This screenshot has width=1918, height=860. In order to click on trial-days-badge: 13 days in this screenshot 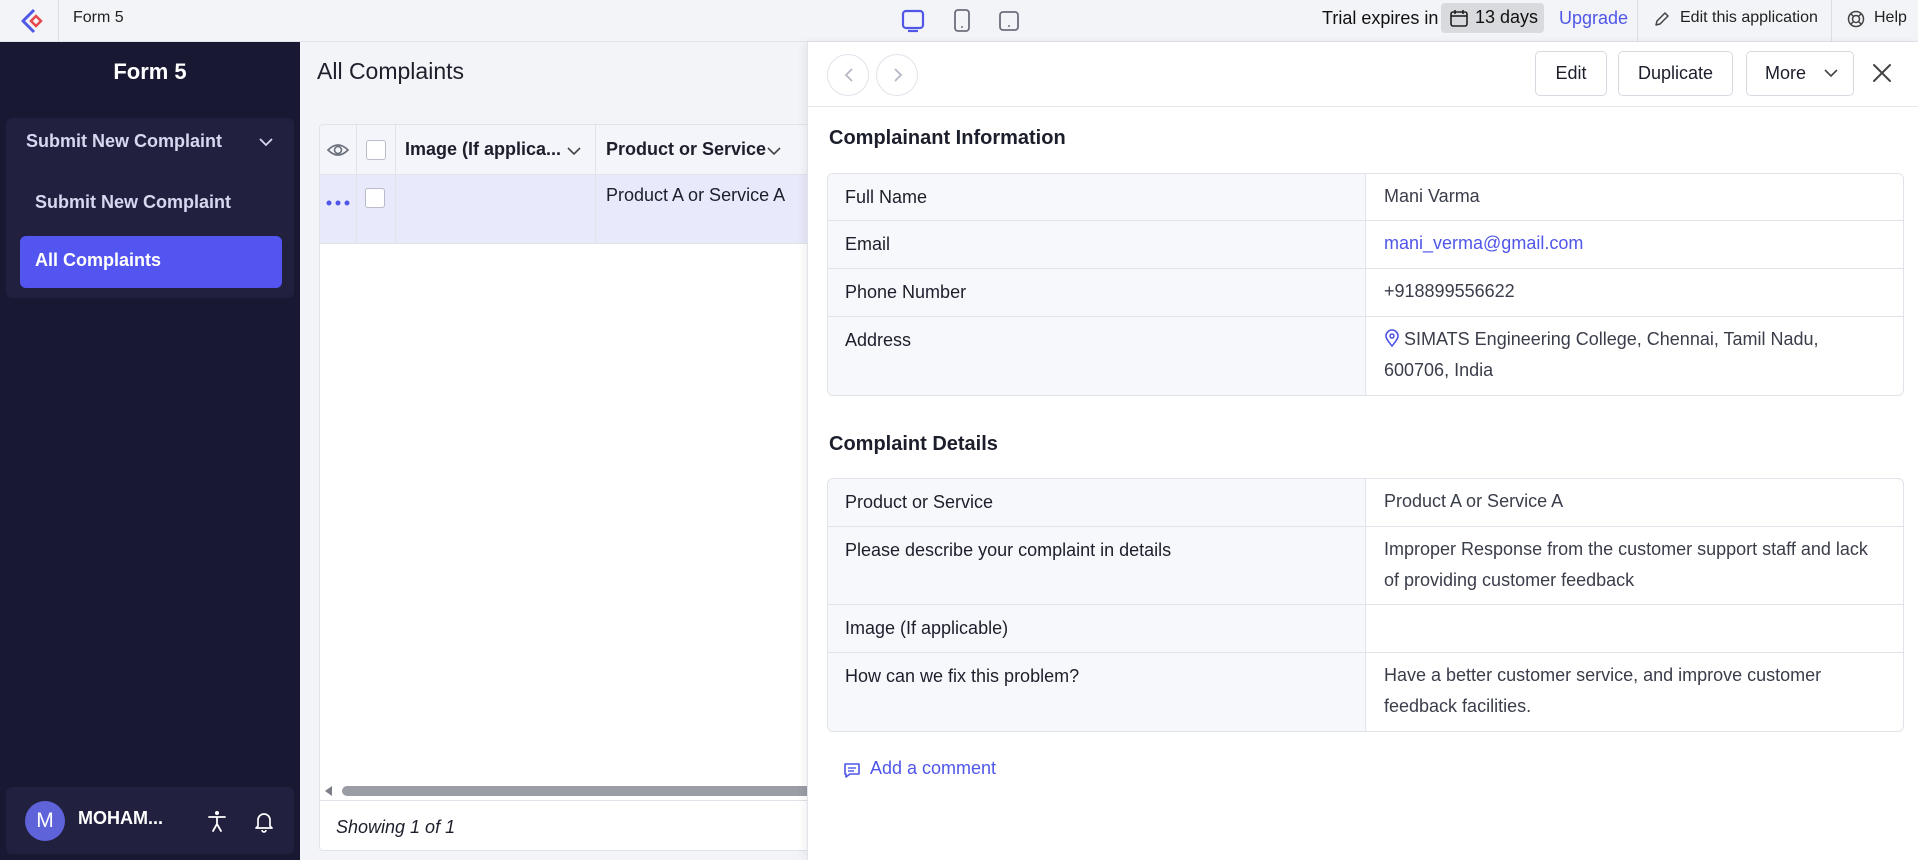, I will do `click(1492, 18)`.